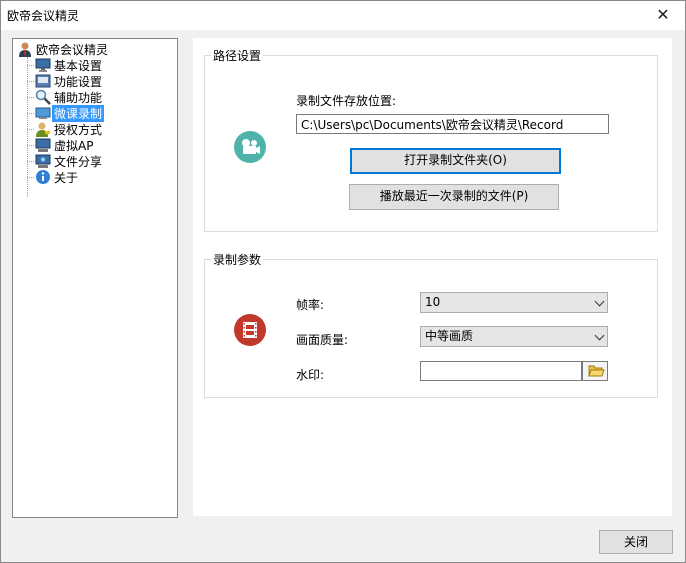 This screenshot has height=563, width=686. What do you see at coordinates (237, 259) in the screenshot?
I see `record-params-title: 录制参数` at bounding box center [237, 259].